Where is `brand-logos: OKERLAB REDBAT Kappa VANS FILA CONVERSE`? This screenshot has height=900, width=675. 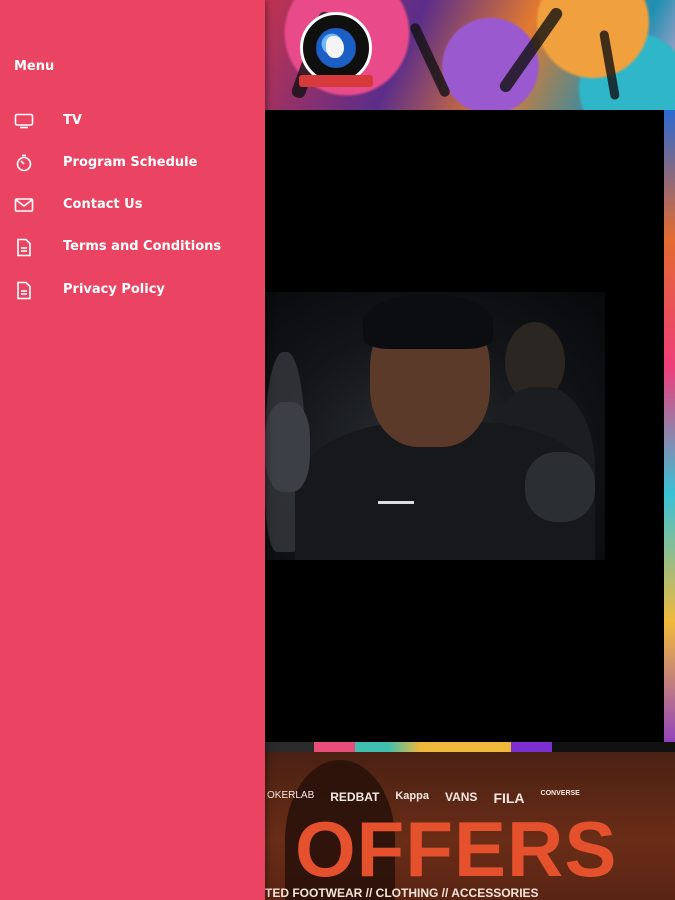 brand-logos: OKERLAB REDBAT Kappa VANS FILA CONVERSE is located at coordinates (470, 798).